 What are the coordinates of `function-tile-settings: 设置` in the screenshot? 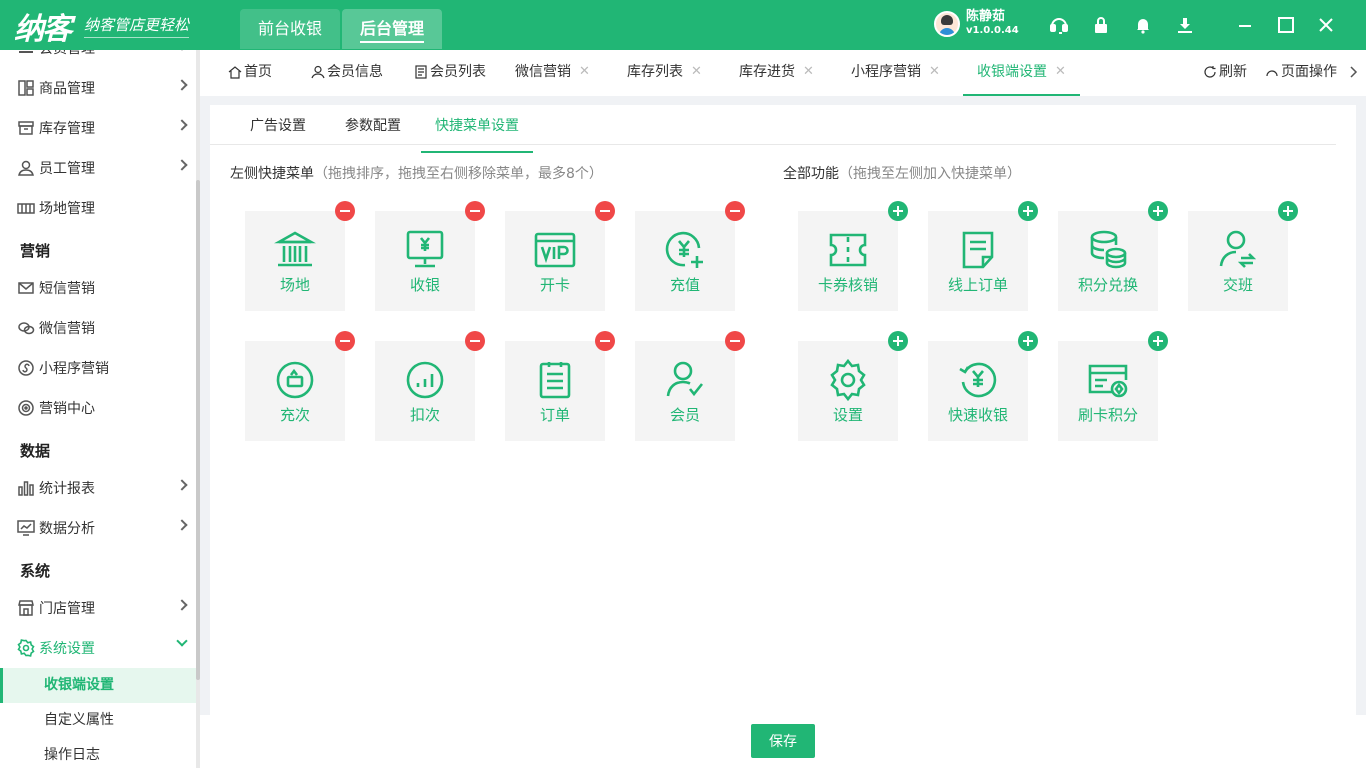 It's located at (853, 386).